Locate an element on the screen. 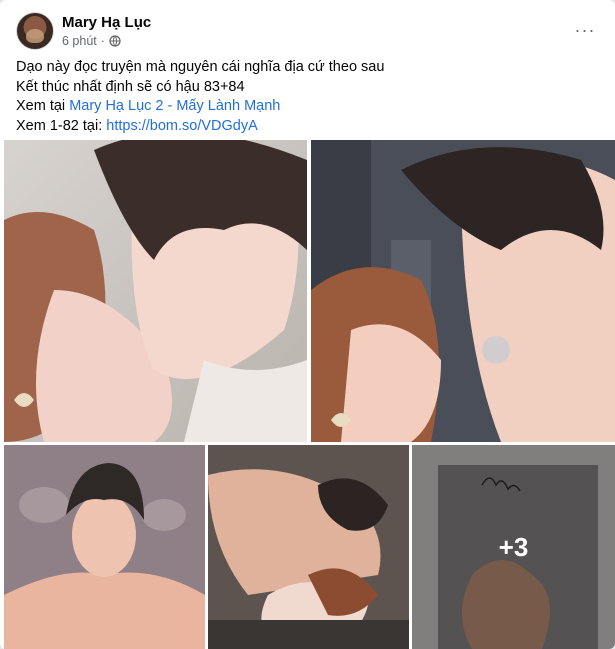 The width and height of the screenshot is (615, 649). post-timestamp: 6 phút is located at coordinates (79, 41).